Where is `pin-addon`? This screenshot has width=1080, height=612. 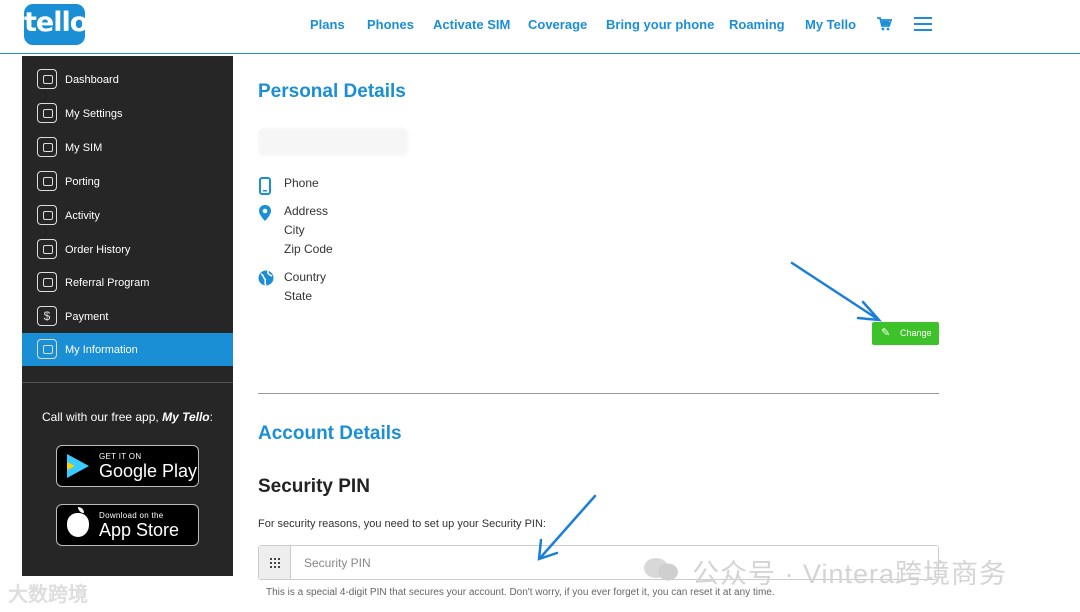 pin-addon is located at coordinates (275, 562).